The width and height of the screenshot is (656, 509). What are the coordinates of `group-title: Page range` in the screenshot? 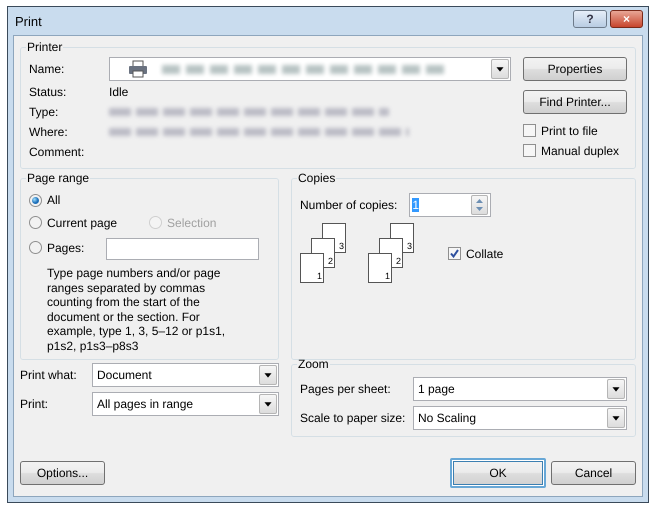 It's located at (58, 178).